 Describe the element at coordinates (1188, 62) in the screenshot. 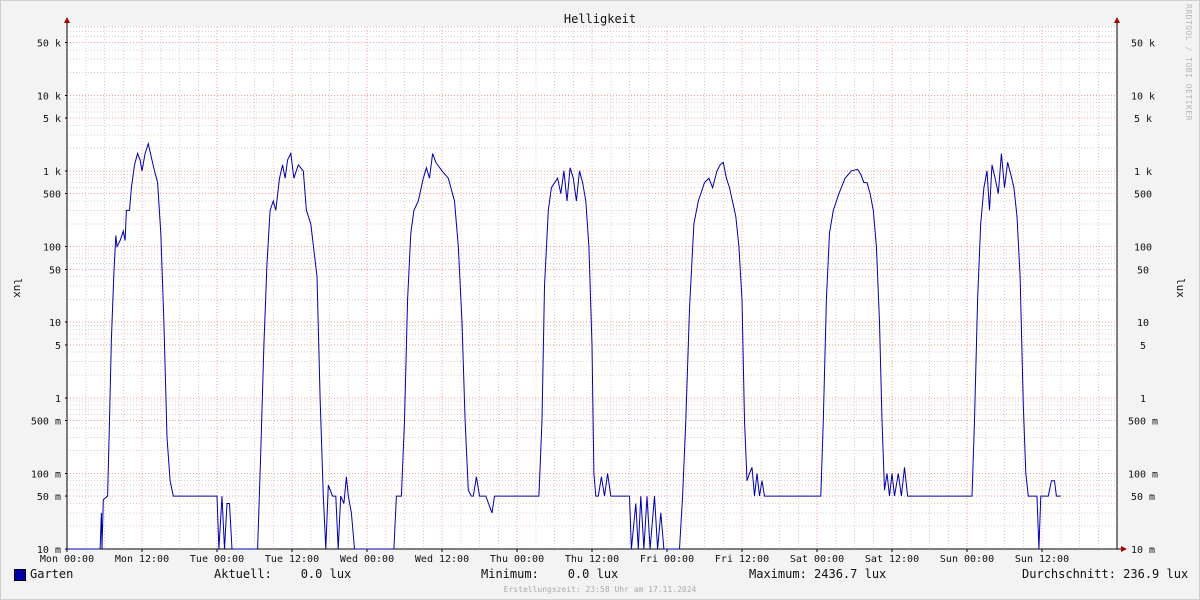

I see `rrdtool-credit: RRDTOOL / TOBI OETIKER` at that location.